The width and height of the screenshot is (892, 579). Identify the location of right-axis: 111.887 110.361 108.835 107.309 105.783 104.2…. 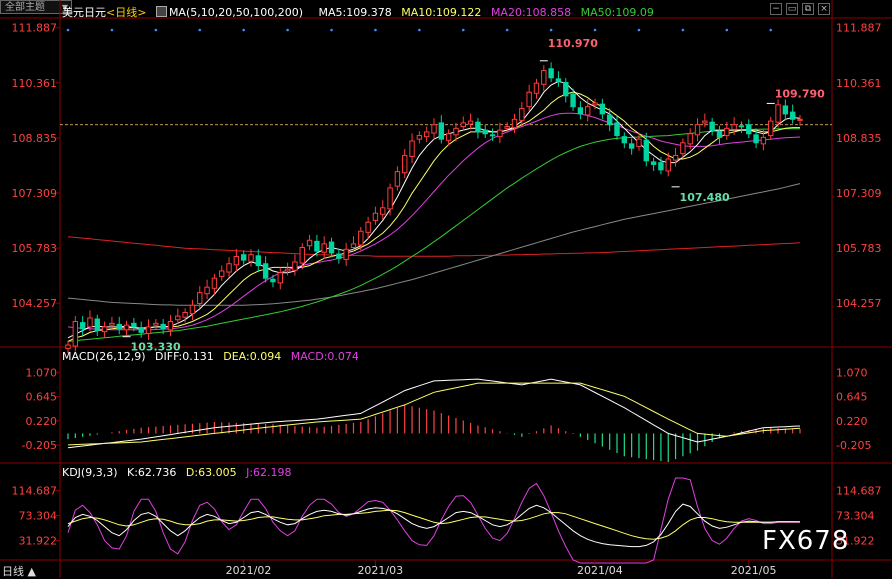
(859, 285).